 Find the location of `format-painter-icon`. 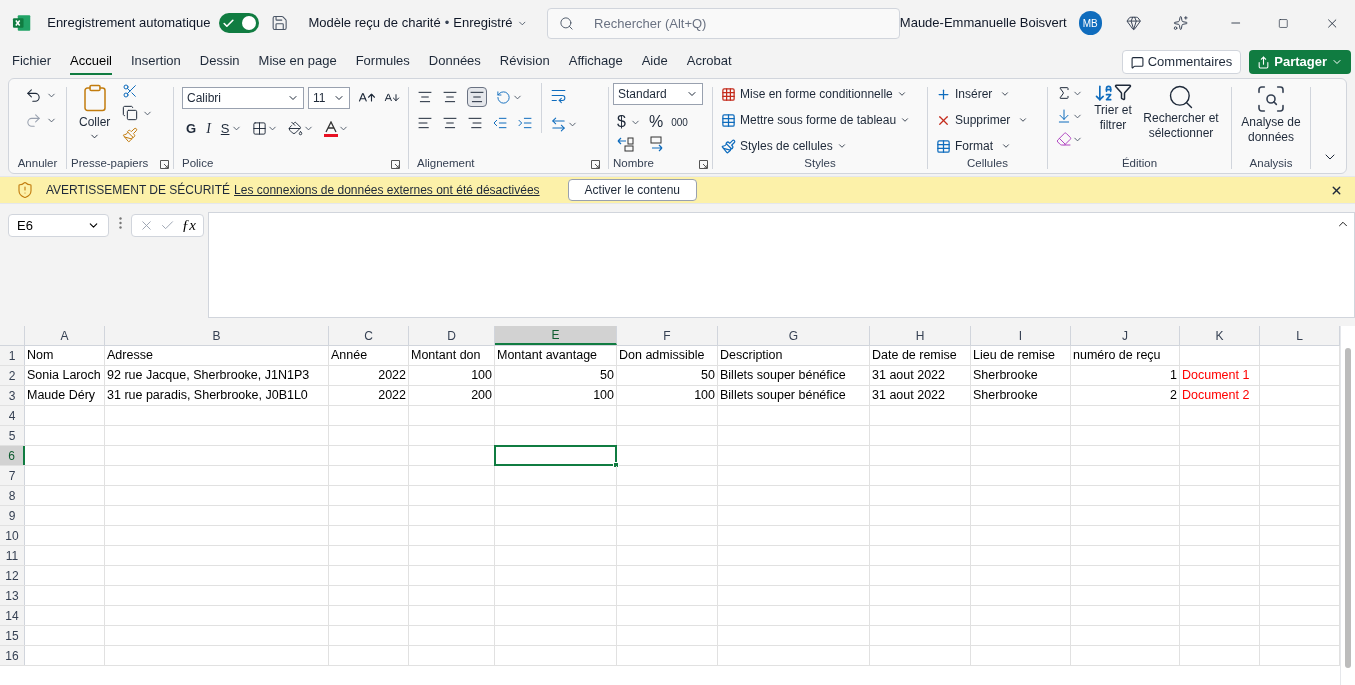

format-painter-icon is located at coordinates (130, 135).